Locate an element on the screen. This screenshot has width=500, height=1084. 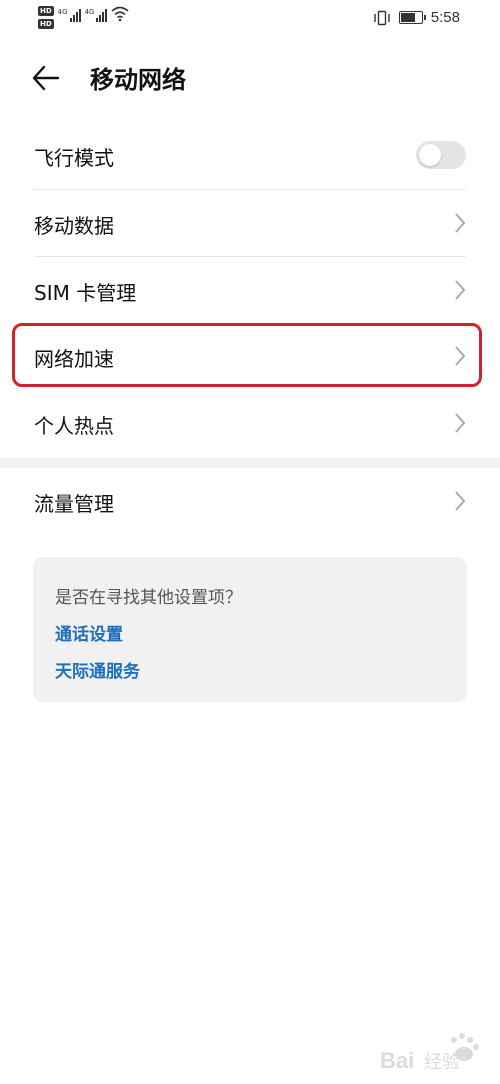
status-right-icons: 5:58 is located at coordinates (416, 17).